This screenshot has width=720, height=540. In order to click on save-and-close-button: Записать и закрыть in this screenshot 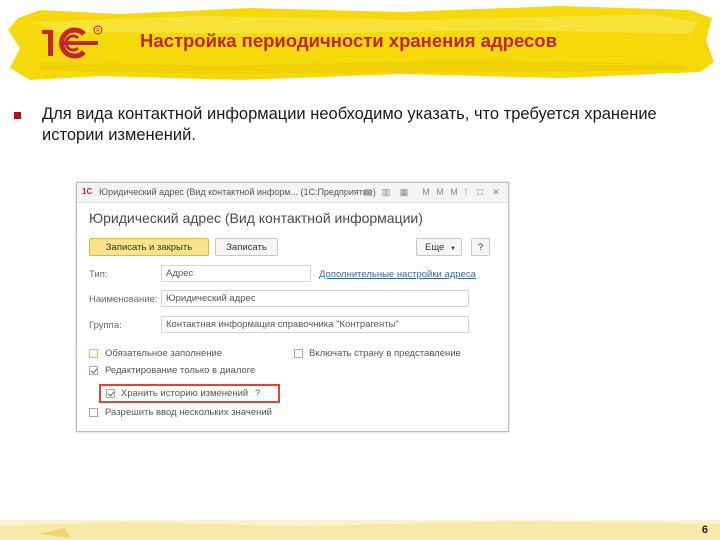, I will do `click(149, 247)`.